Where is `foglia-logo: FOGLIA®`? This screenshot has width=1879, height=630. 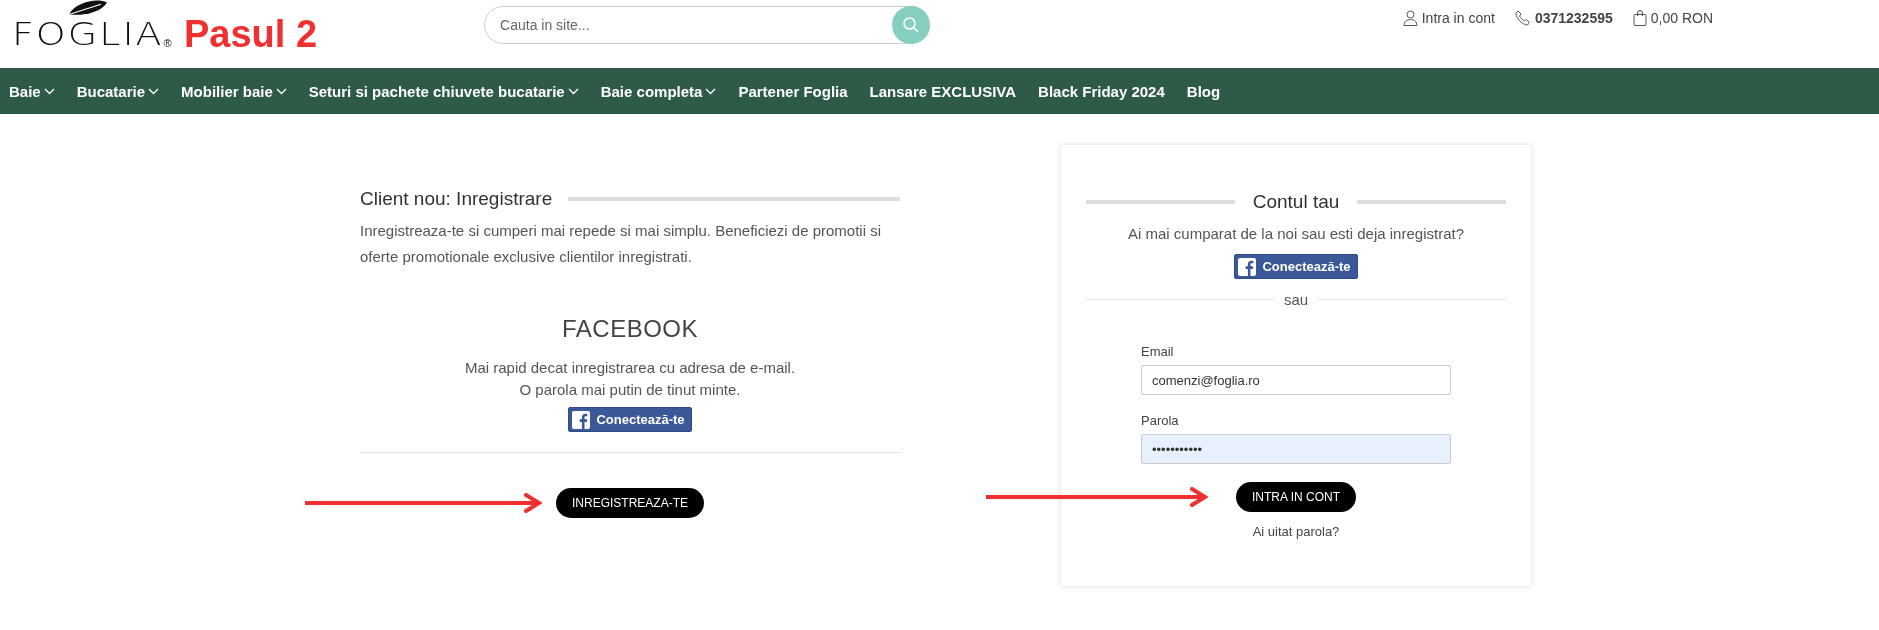
foglia-logo: FOGLIA® is located at coordinates (92, 34).